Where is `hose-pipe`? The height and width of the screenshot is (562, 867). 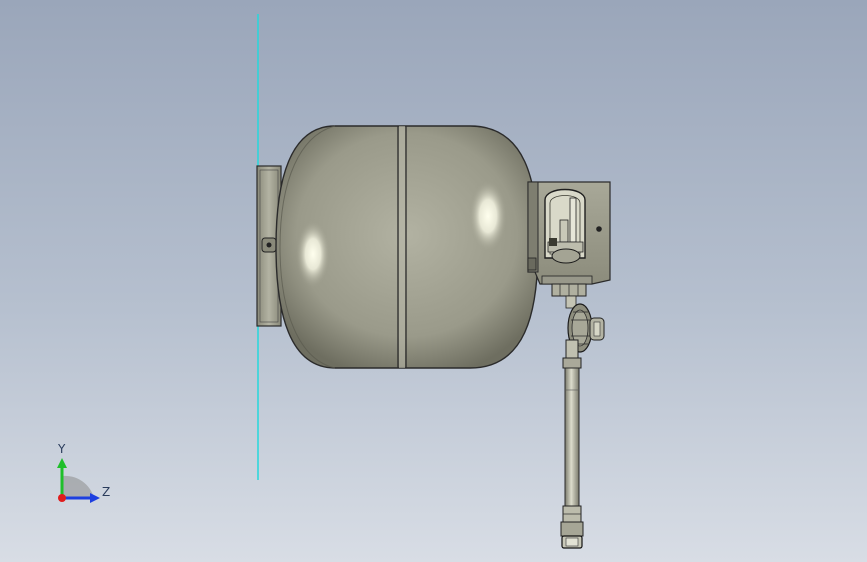 hose-pipe is located at coordinates (572, 458).